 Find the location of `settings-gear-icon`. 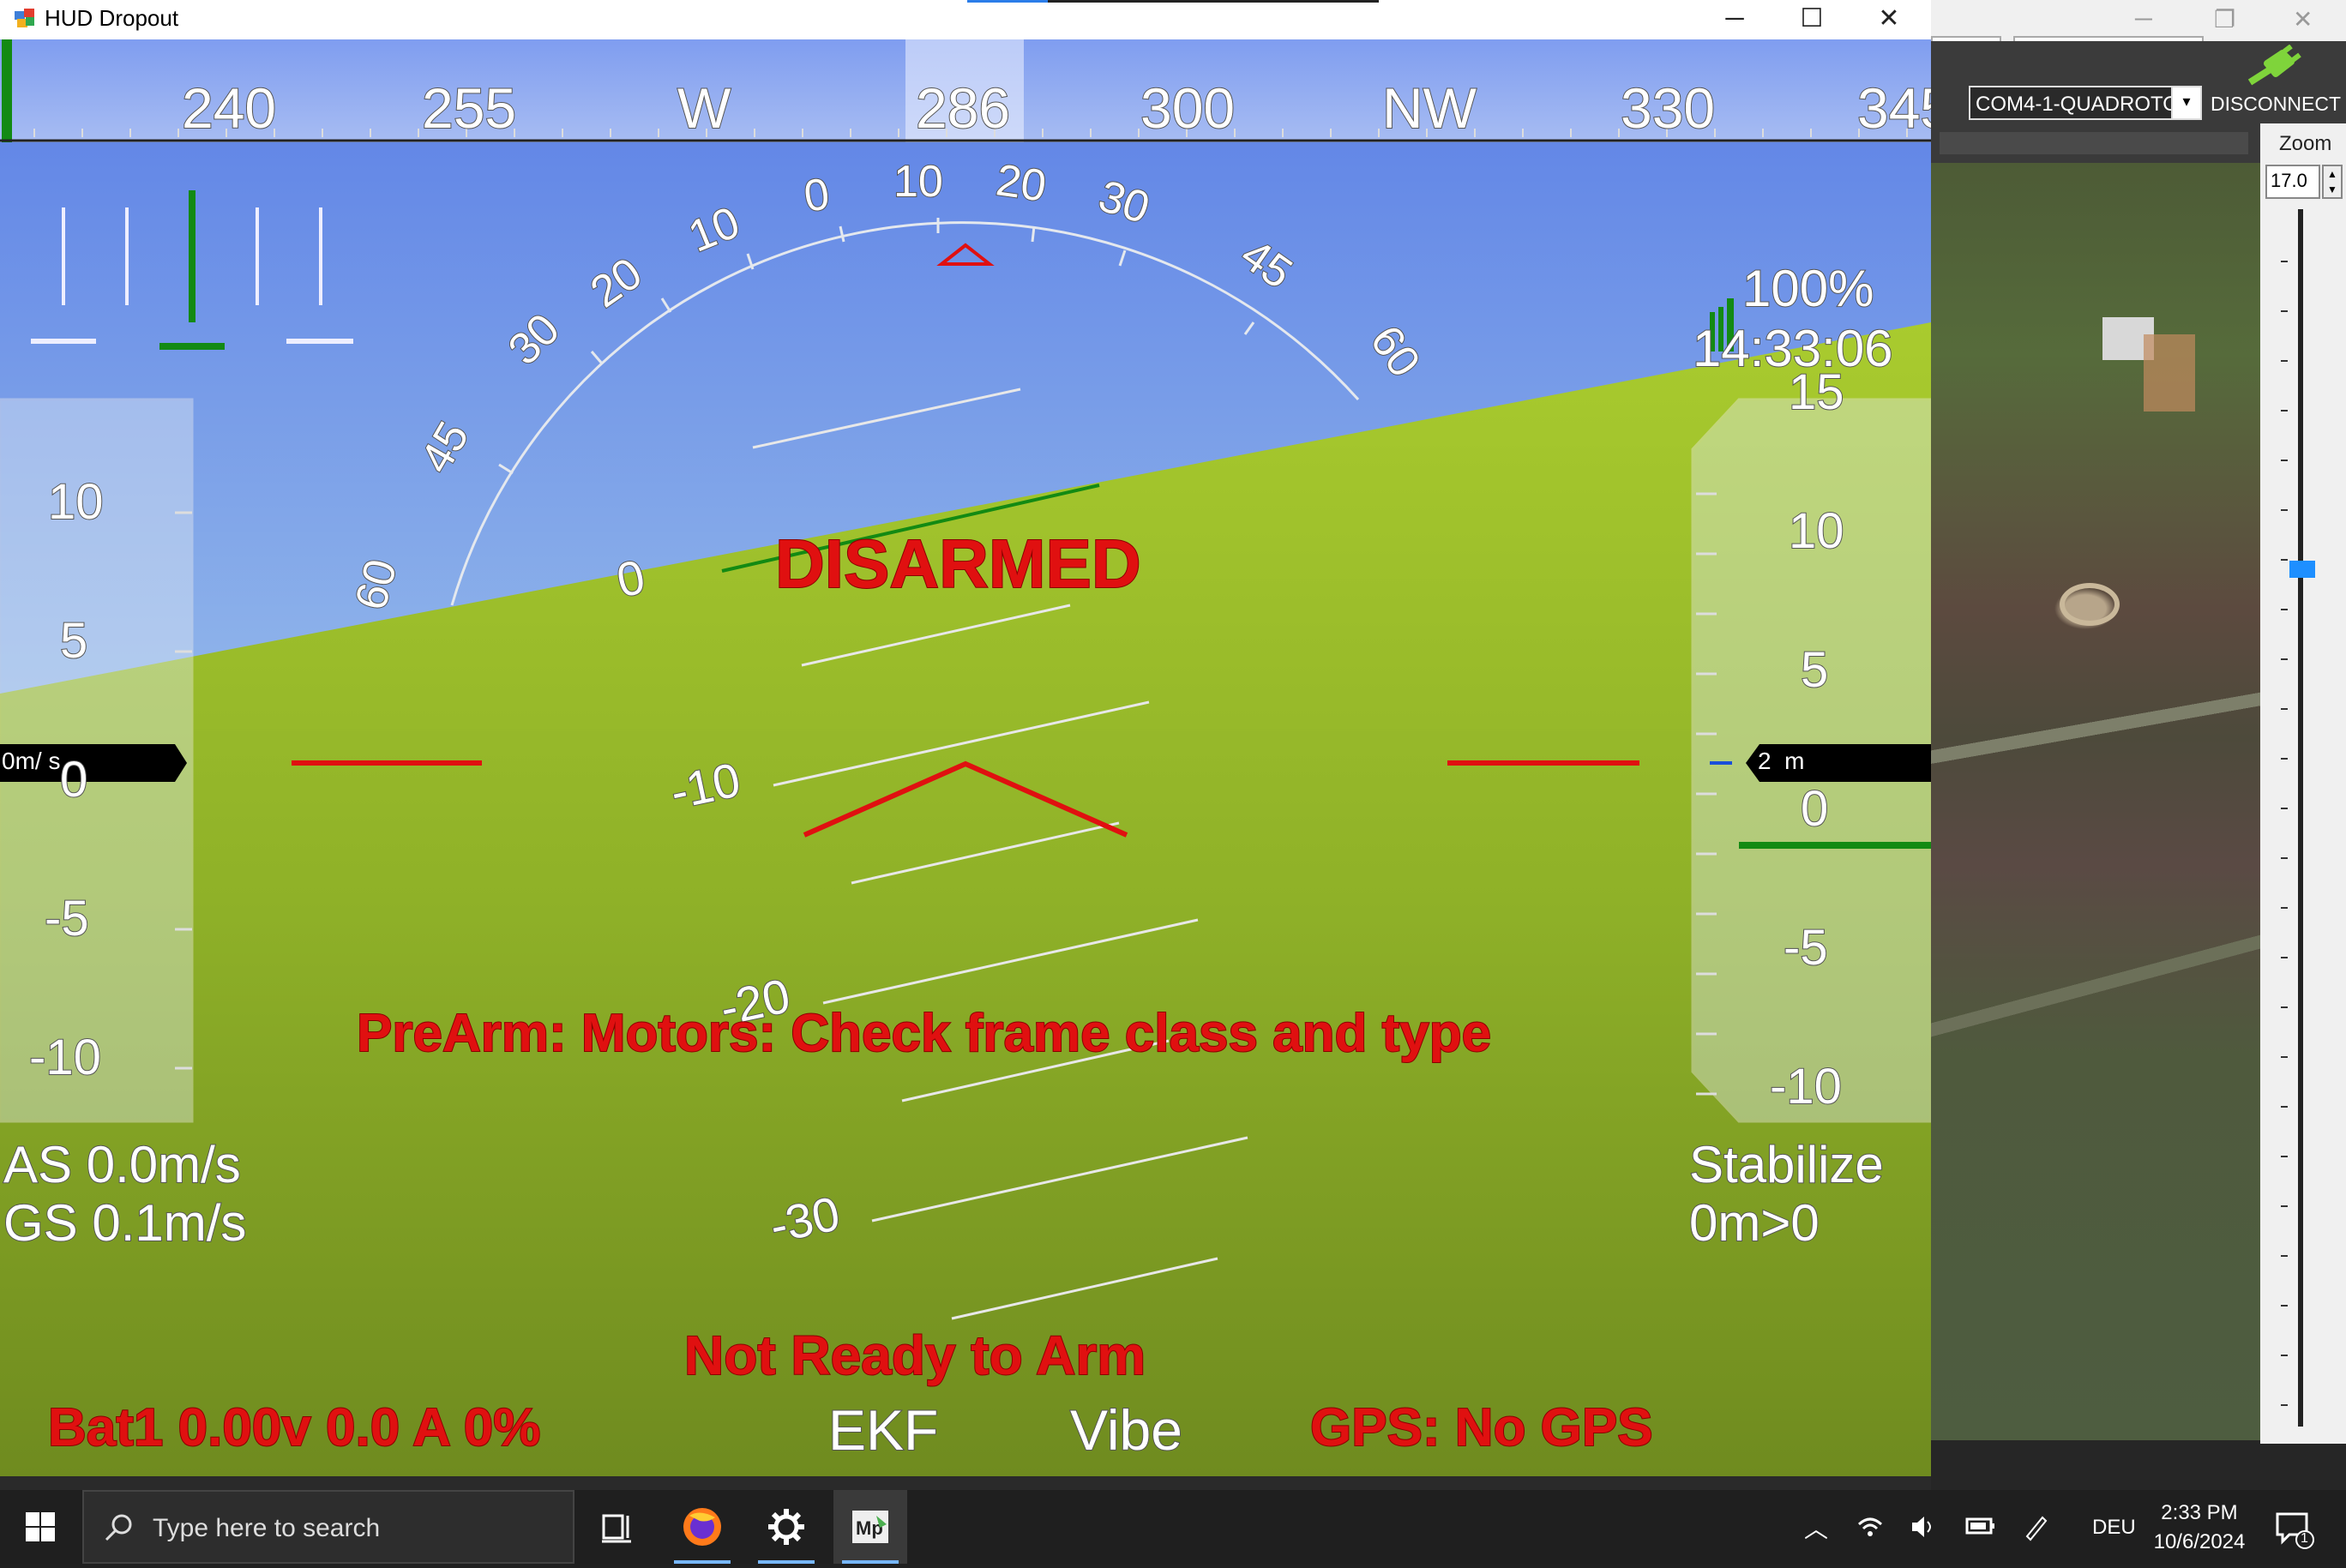

settings-gear-icon is located at coordinates (786, 1527).